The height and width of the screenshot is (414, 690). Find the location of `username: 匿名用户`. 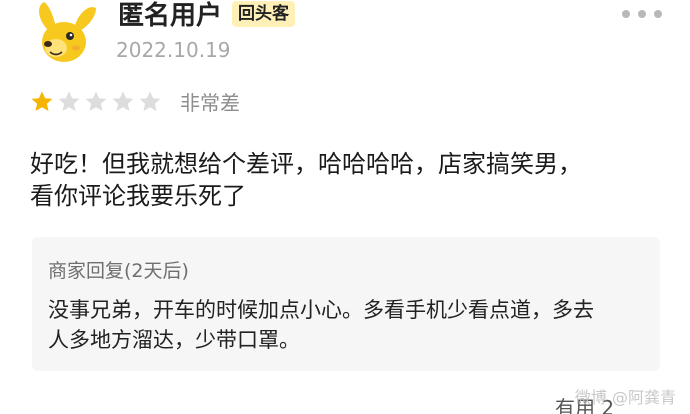

username: 匿名用户 is located at coordinates (170, 16).